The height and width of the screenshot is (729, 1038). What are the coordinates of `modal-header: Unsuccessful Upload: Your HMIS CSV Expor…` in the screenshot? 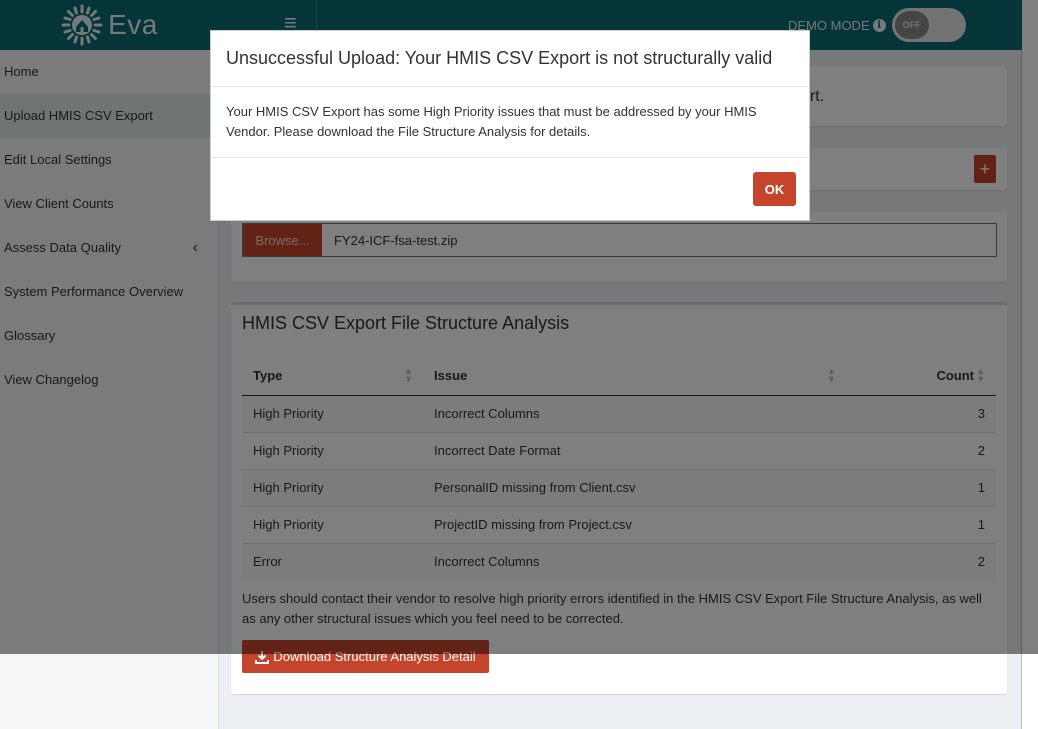 It's located at (510, 59).